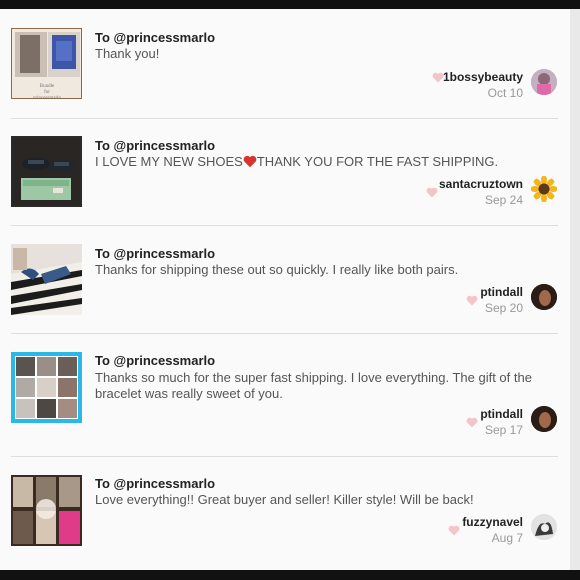 This screenshot has height=580, width=580. What do you see at coordinates (250, 161) in the screenshot?
I see `red-heart-emoji-icon` at bounding box center [250, 161].